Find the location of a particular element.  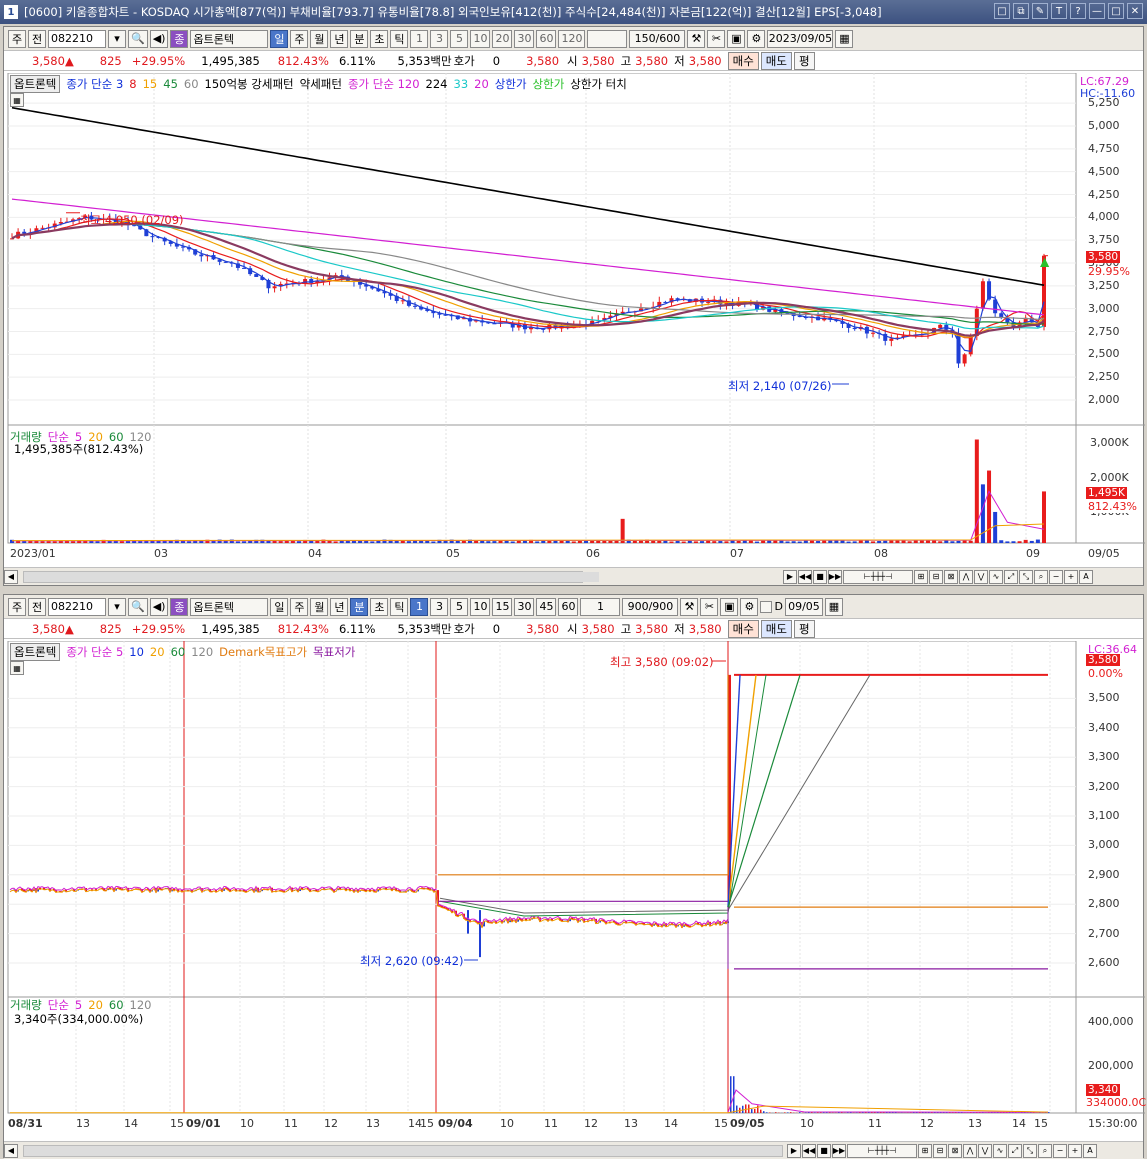

legend-n224: 224 is located at coordinates (437, 84).